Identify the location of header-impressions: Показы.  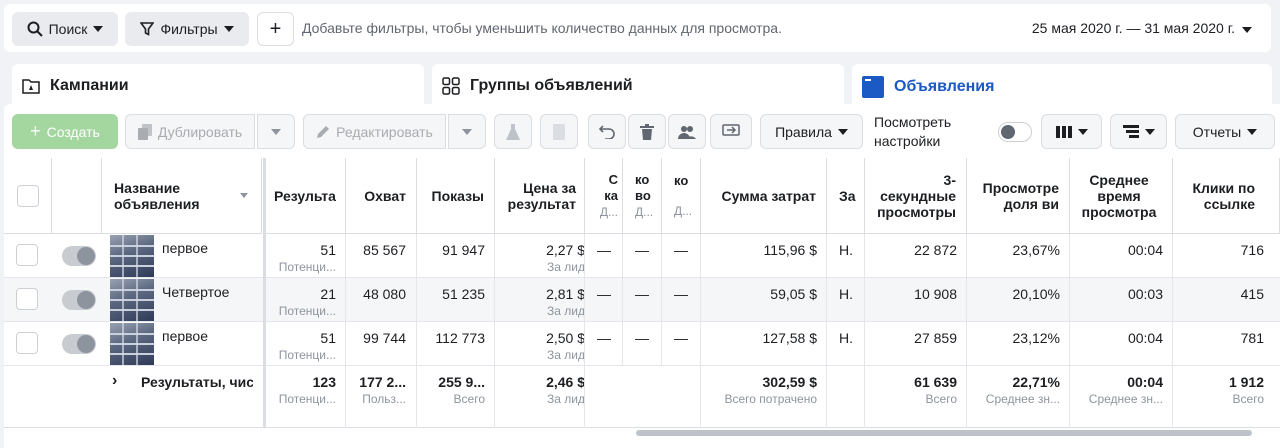
(456, 196).